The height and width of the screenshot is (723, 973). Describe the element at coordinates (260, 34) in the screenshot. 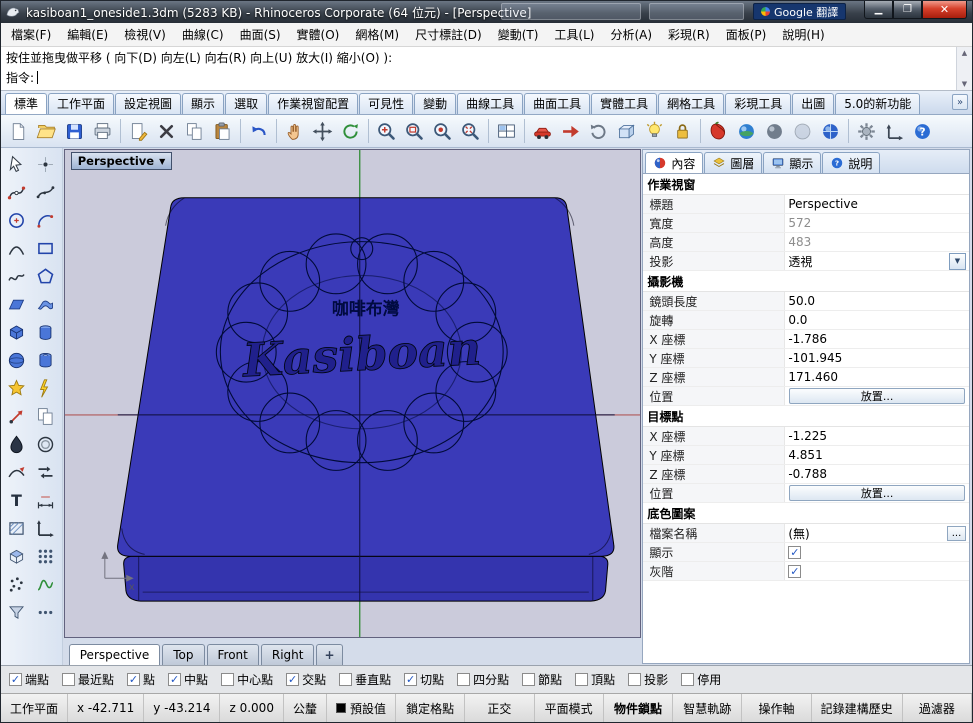

I see `menu-item-4: 曲面(S)` at that location.